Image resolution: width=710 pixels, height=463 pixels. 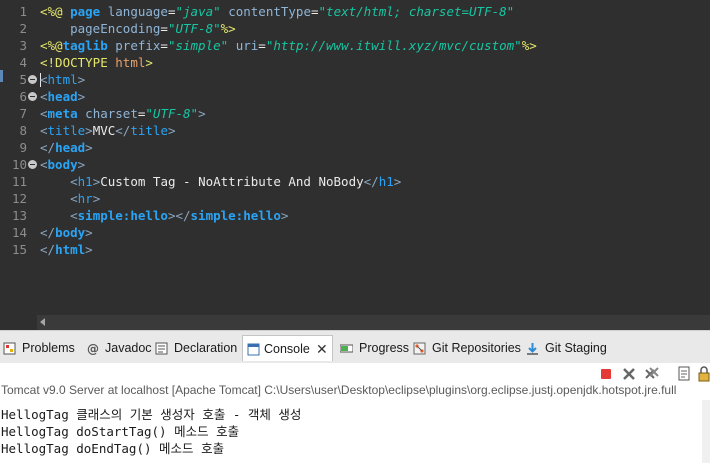 What do you see at coordinates (48, 348) in the screenshot?
I see `tab-label: Problems` at bounding box center [48, 348].